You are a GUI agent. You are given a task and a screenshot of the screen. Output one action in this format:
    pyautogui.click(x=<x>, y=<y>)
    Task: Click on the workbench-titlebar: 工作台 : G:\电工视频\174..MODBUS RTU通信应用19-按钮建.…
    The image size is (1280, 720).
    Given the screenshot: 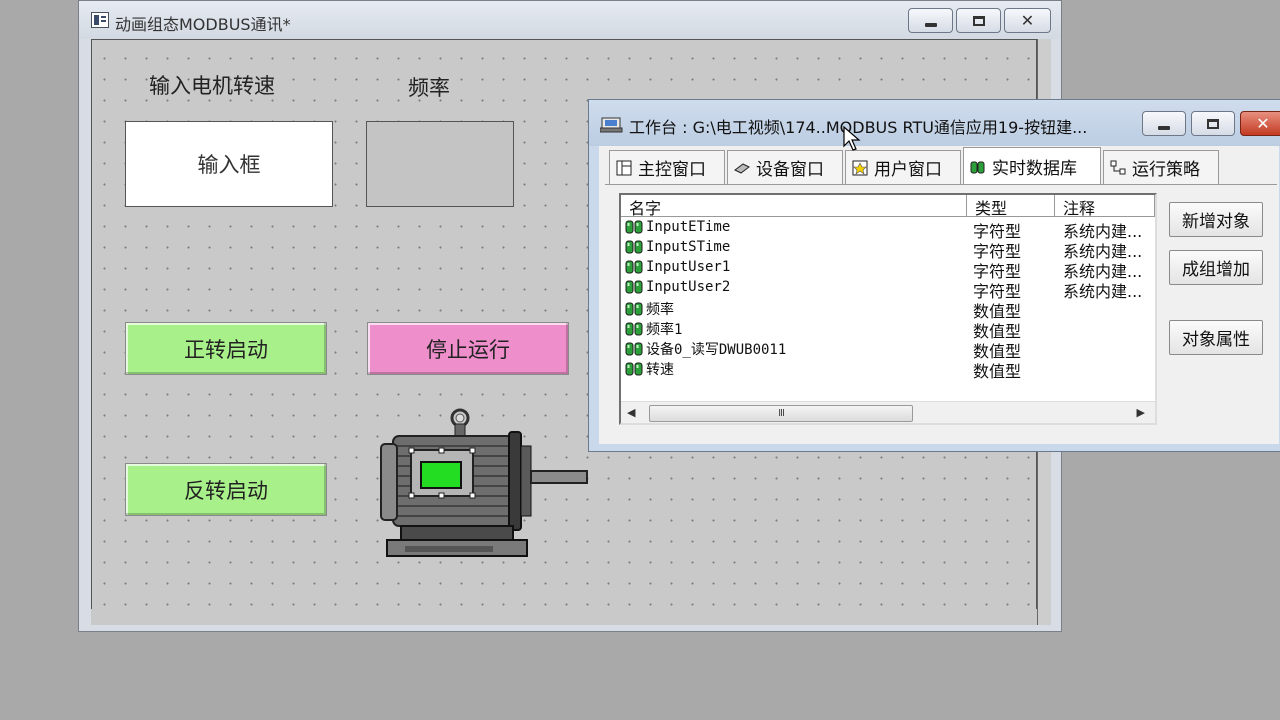 What is the action you would take?
    pyautogui.click(x=934, y=123)
    